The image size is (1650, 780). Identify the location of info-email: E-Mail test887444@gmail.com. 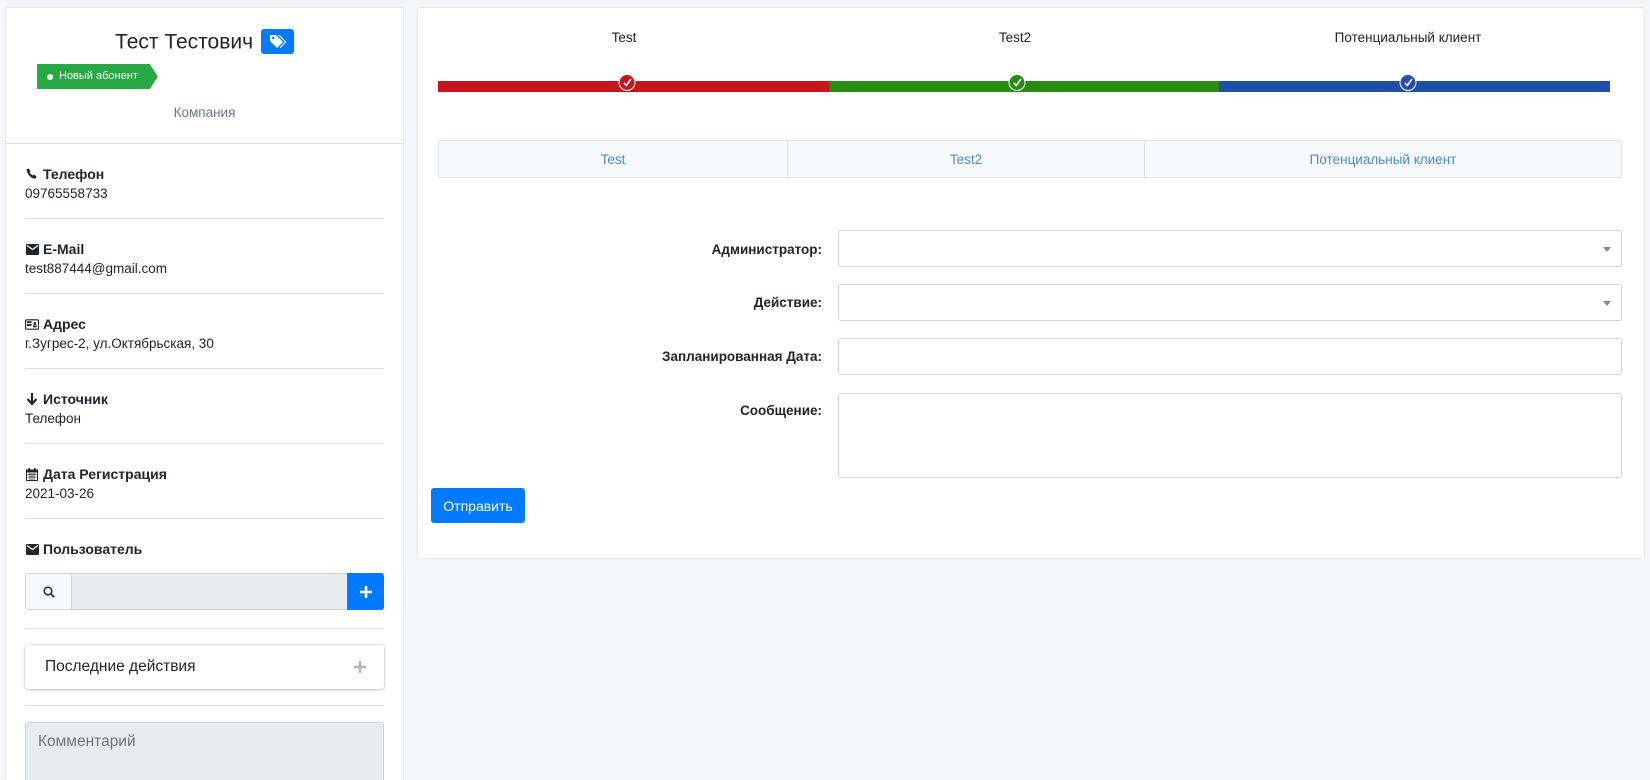
(204, 256).